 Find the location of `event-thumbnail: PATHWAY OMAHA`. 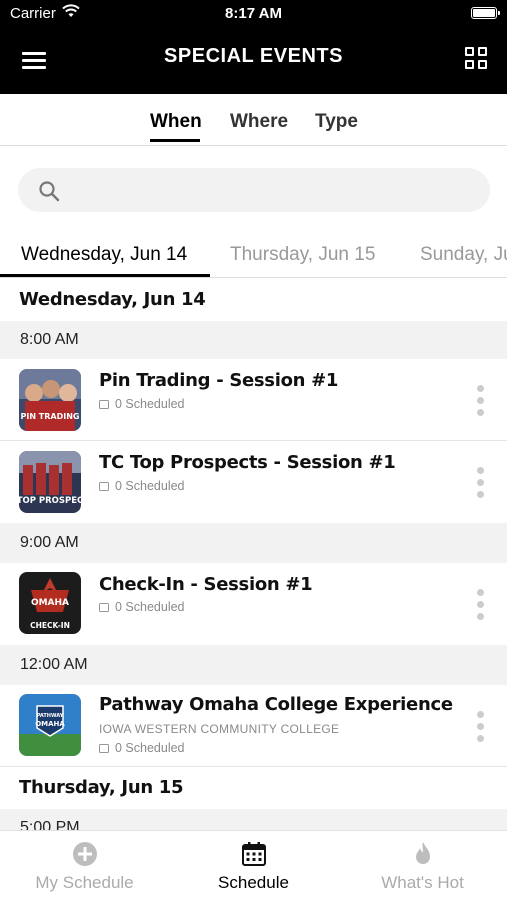

event-thumbnail: PATHWAY OMAHA is located at coordinates (50, 725).